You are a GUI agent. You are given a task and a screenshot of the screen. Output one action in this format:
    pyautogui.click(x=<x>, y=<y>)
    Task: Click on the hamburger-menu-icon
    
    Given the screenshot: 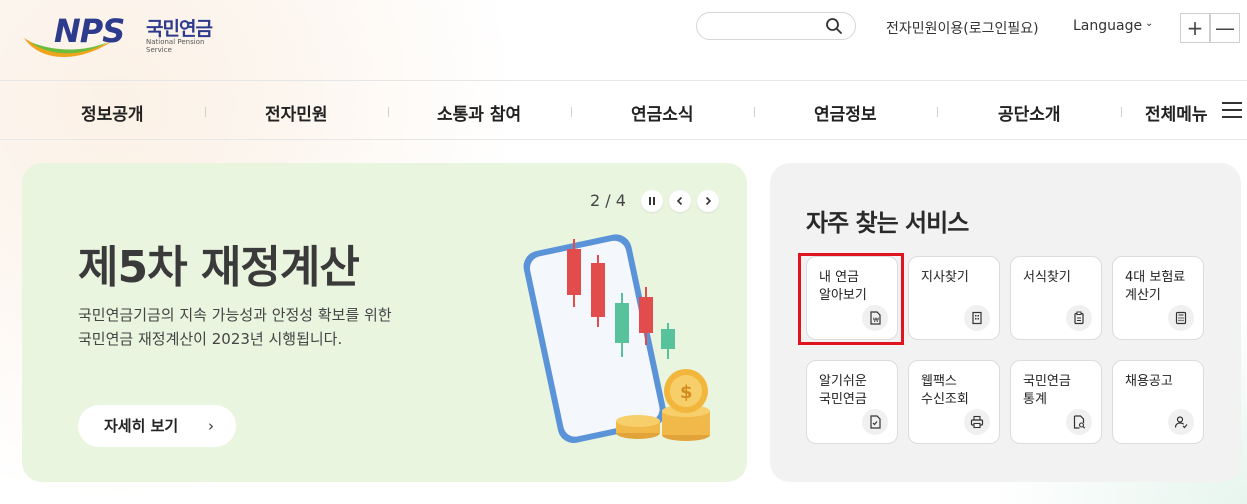 What is the action you would take?
    pyautogui.click(x=1232, y=110)
    